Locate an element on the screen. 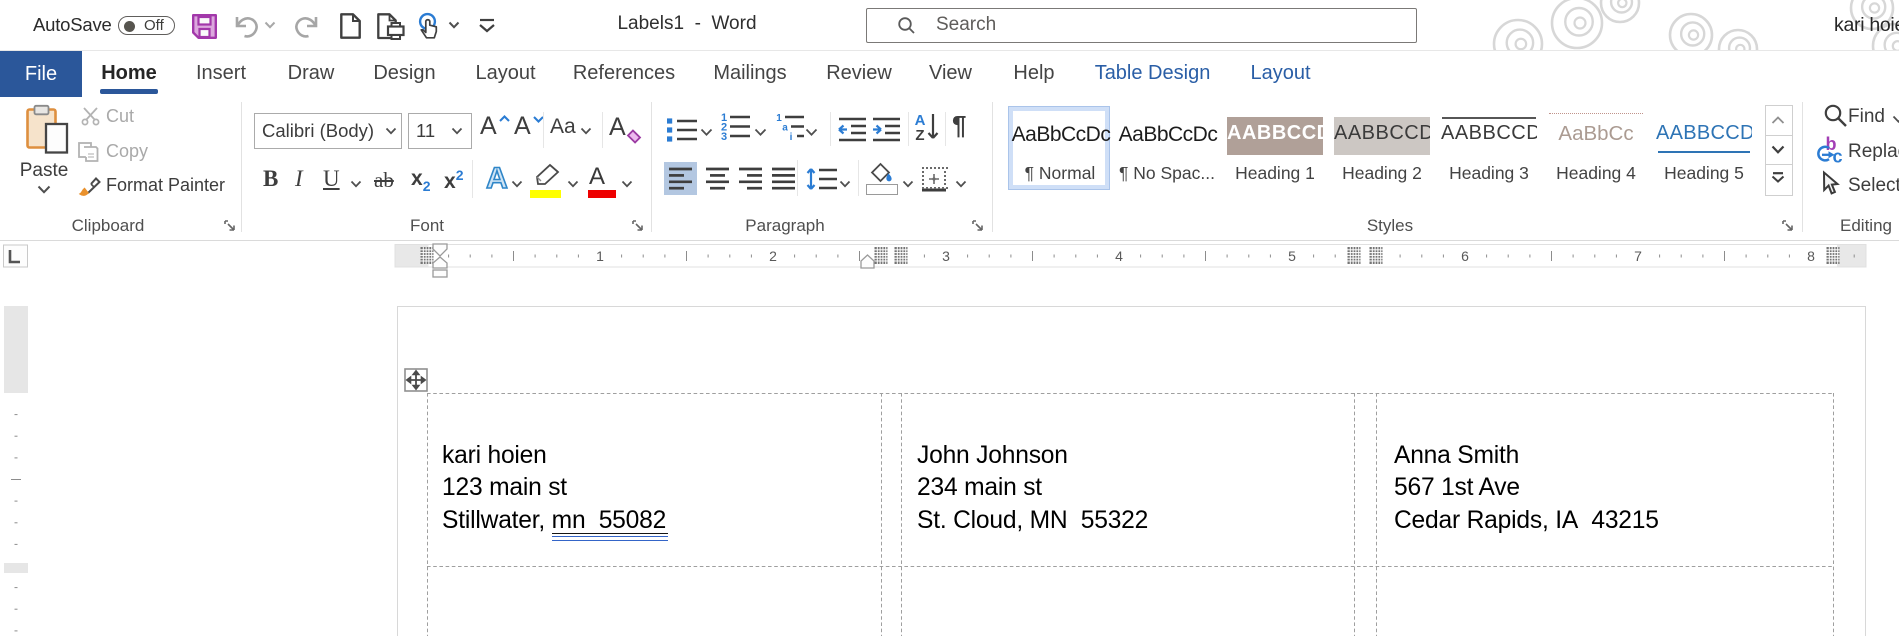 The image size is (1899, 636). svg-text: 7 is located at coordinates (1638, 256).